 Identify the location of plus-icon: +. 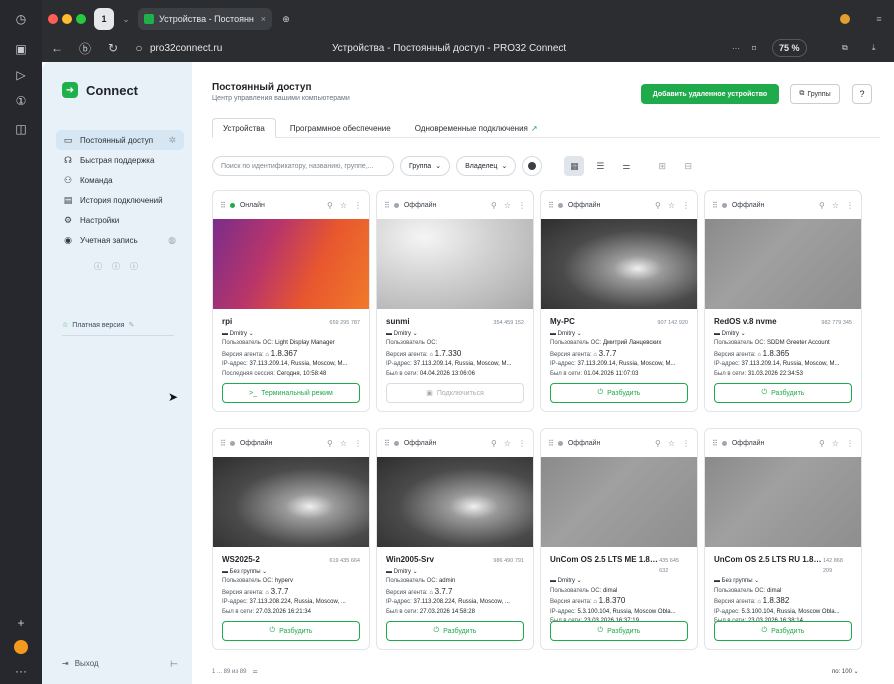
(21, 623).